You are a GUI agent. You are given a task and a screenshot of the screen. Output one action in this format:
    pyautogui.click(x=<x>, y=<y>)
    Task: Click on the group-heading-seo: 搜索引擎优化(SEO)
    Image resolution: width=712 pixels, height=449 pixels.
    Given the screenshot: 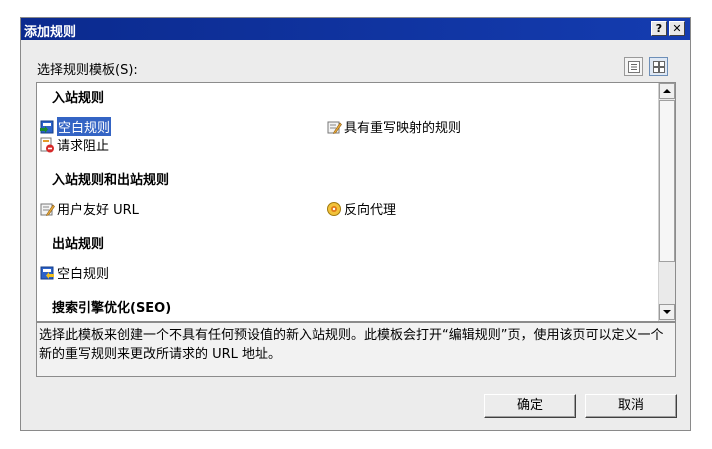 What is the action you would take?
    pyautogui.click(x=112, y=308)
    